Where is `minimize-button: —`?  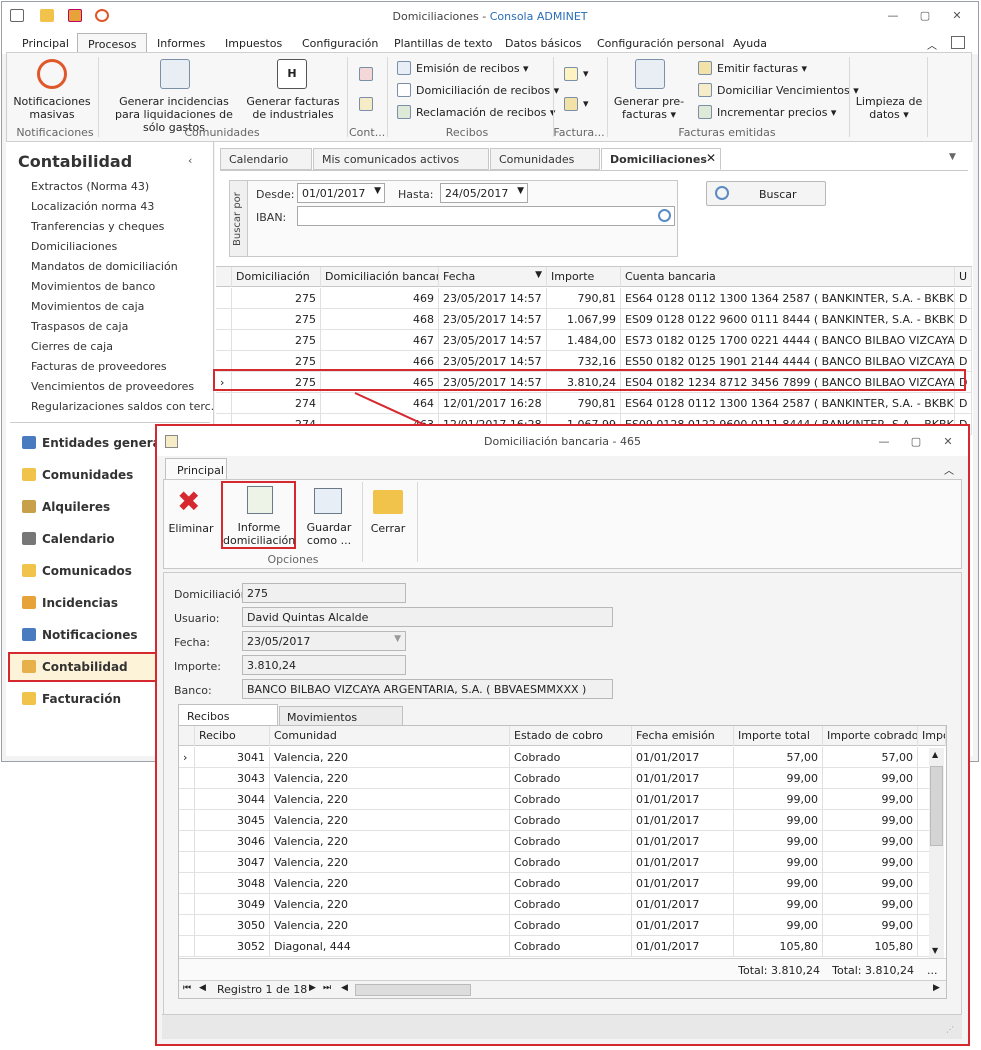
minimize-button: — is located at coordinates (893, 16).